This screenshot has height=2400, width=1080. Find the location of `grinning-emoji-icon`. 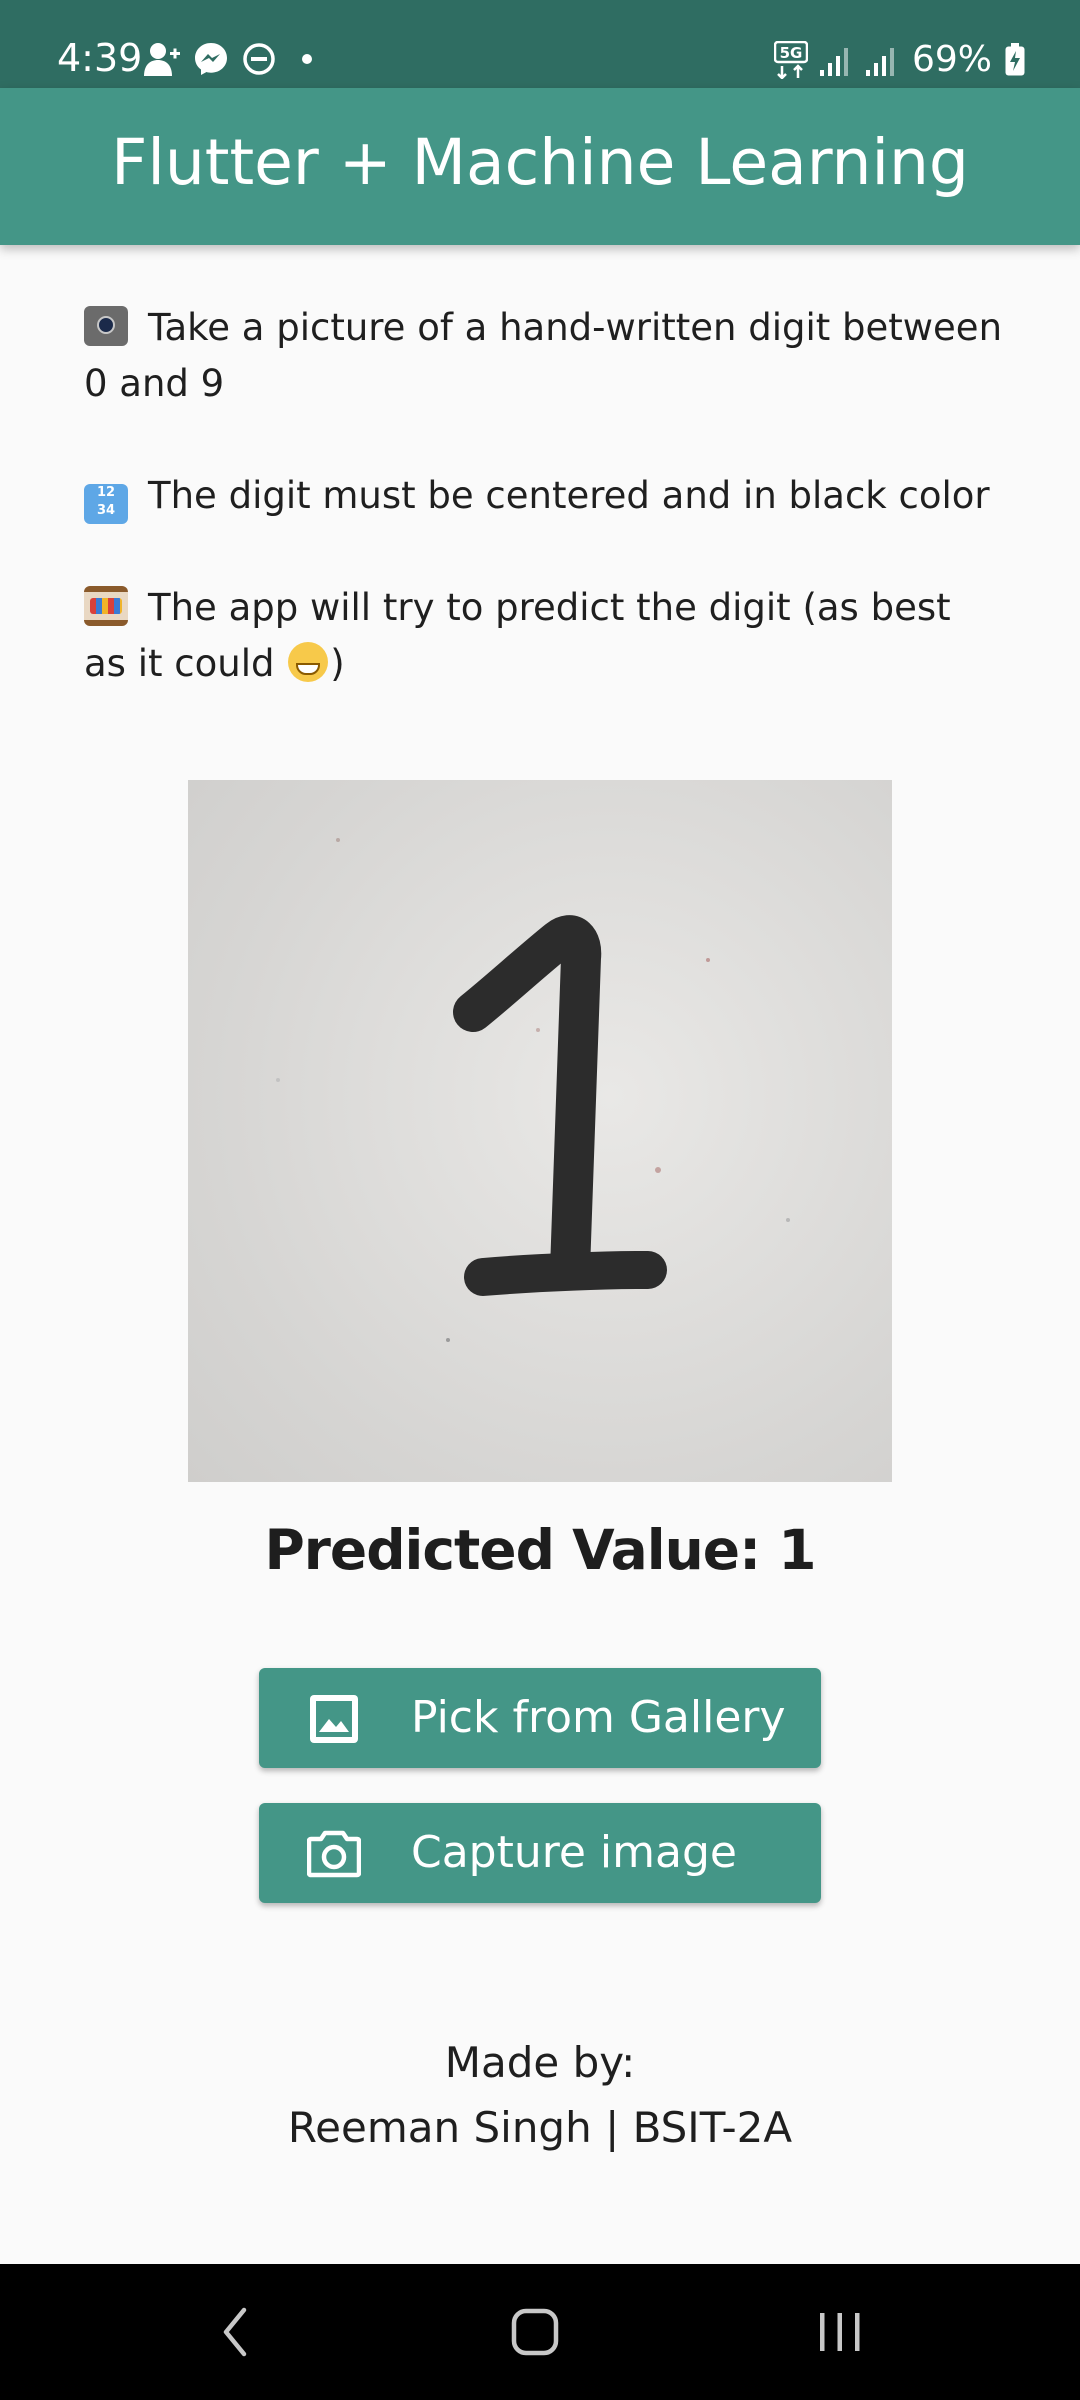

grinning-emoji-icon is located at coordinates (308, 662).